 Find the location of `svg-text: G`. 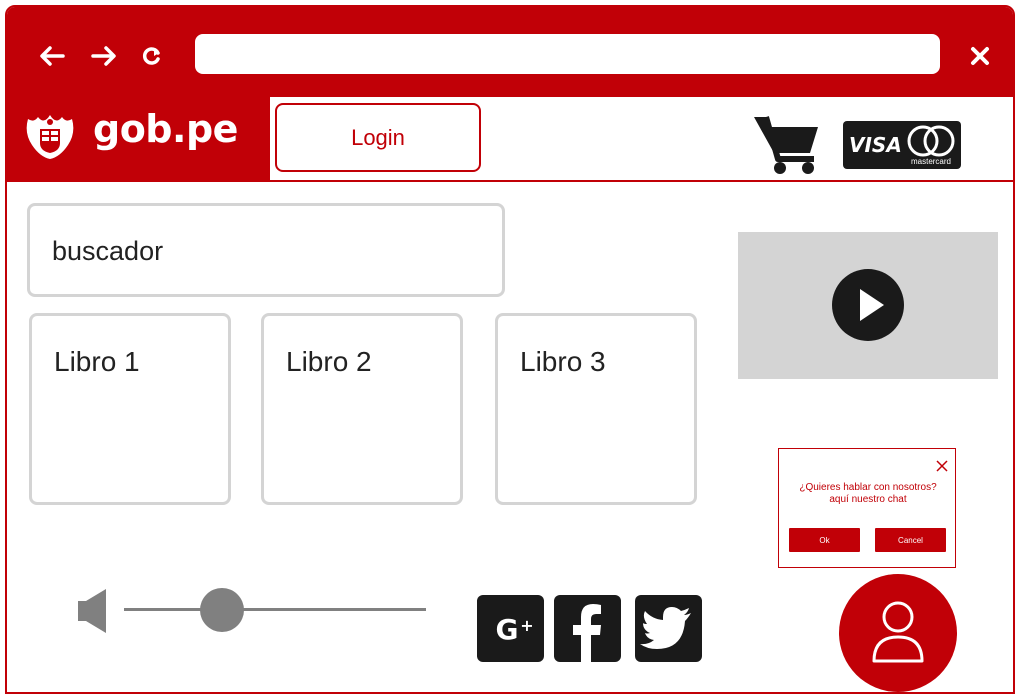

svg-text: G is located at coordinates (507, 629).